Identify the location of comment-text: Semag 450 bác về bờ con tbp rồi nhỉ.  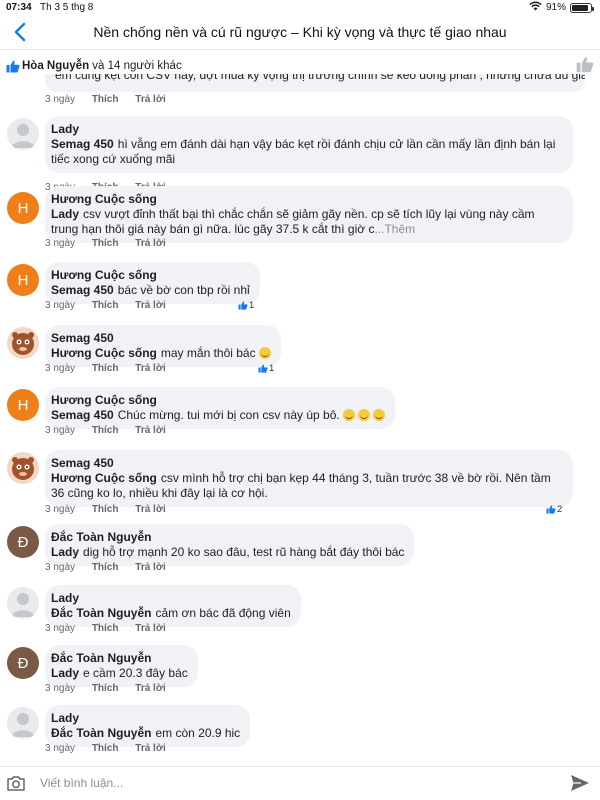
(150, 290).